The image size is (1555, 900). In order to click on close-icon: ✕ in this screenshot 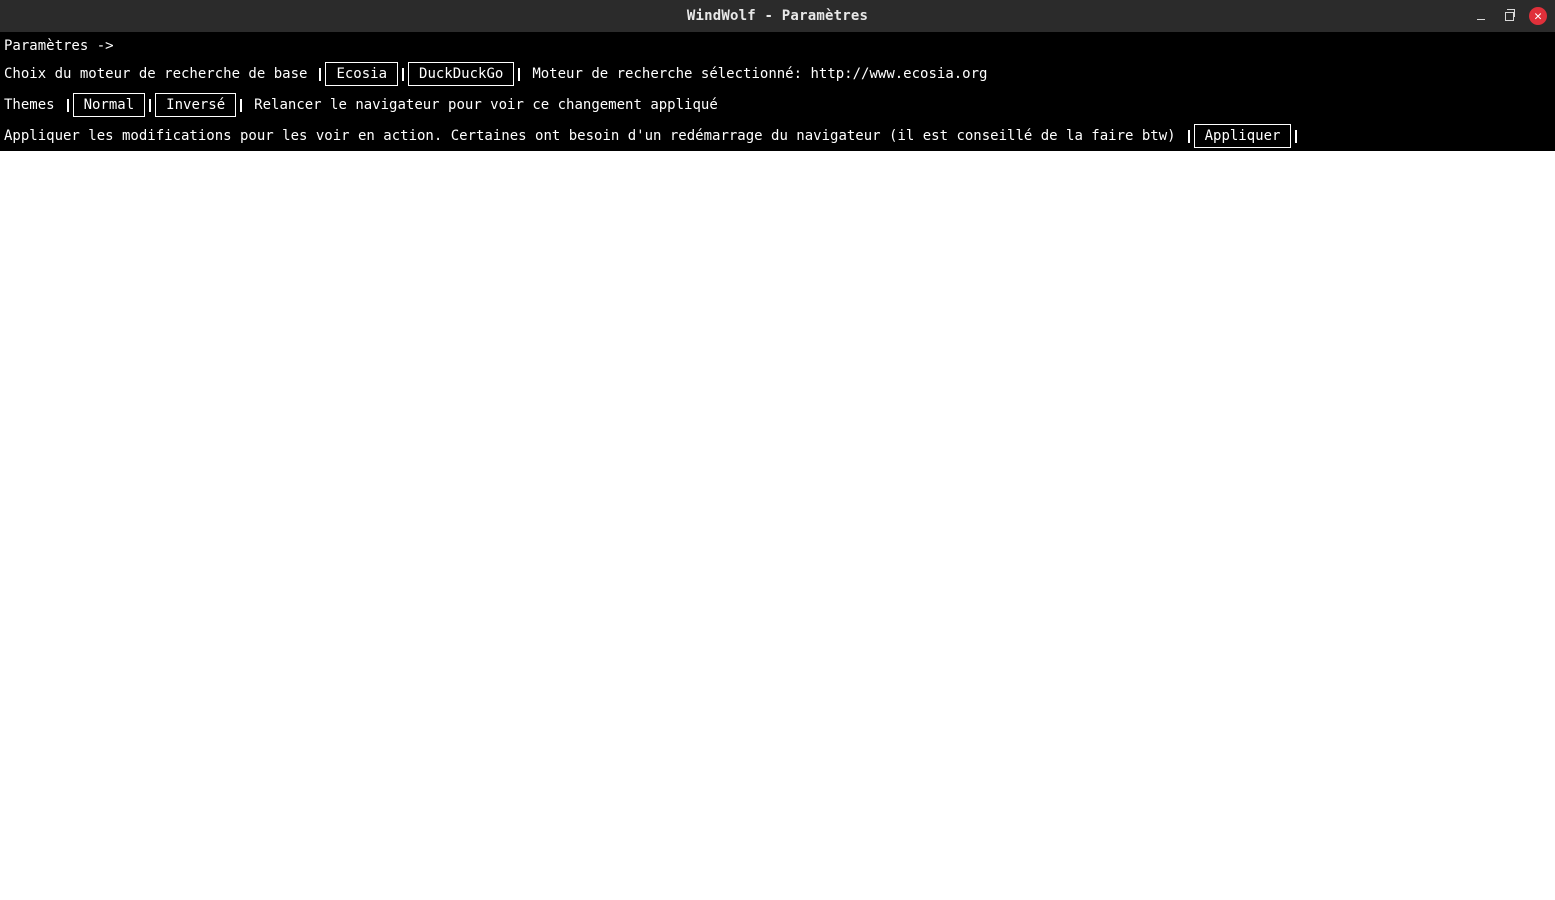, I will do `click(1538, 16)`.